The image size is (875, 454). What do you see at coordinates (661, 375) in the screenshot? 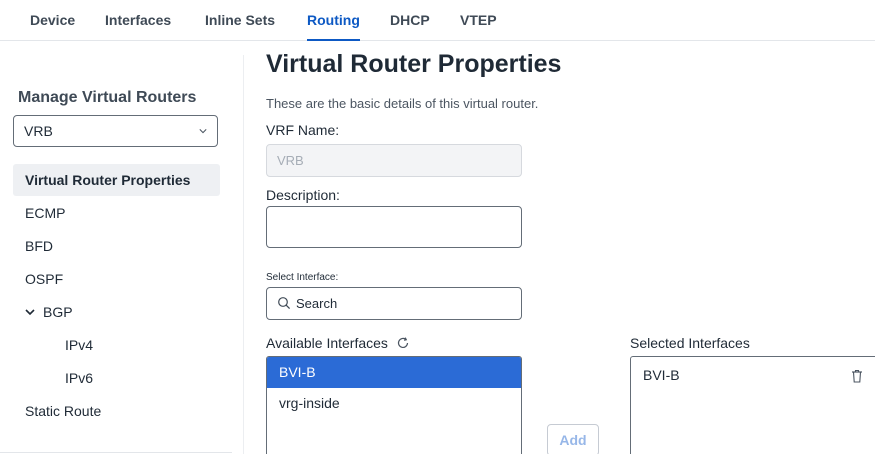
I see `selected-interface-item: BVI-B` at bounding box center [661, 375].